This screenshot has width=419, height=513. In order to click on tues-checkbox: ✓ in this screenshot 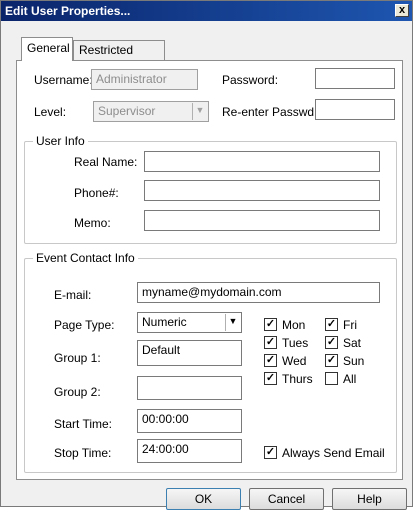, I will do `click(270, 342)`.